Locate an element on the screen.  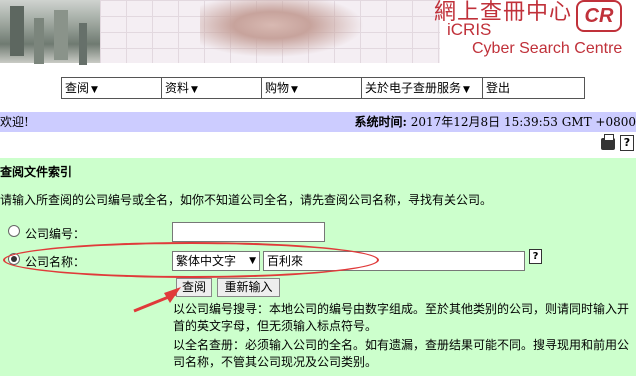
reset-button: 重新输入 is located at coordinates (248, 287).